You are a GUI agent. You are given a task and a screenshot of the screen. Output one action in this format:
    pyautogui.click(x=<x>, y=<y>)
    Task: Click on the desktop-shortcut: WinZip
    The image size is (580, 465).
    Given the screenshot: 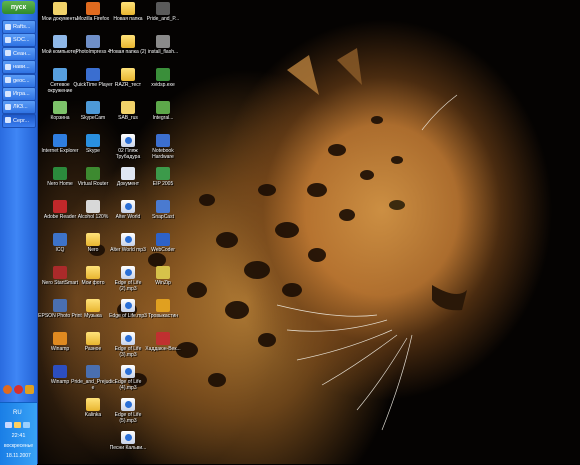 What is the action you would take?
    pyautogui.click(x=163, y=282)
    